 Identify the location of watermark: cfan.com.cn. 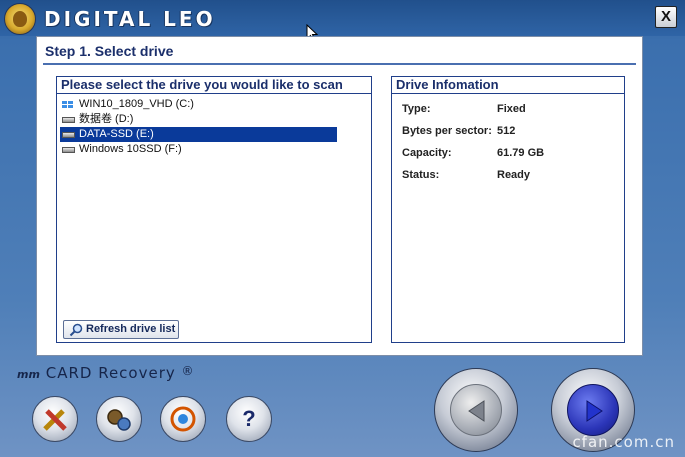
(623, 442).